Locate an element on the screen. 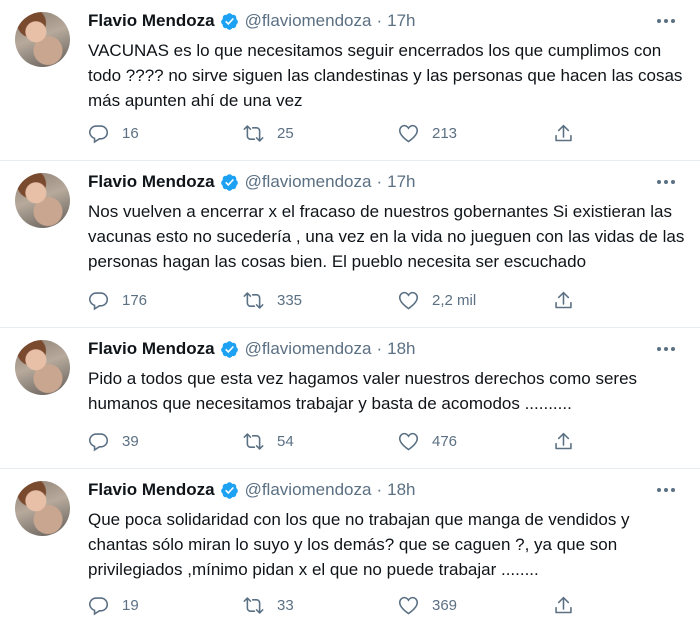 The height and width of the screenshot is (632, 700). retweet-button: 25 is located at coordinates (320, 133).